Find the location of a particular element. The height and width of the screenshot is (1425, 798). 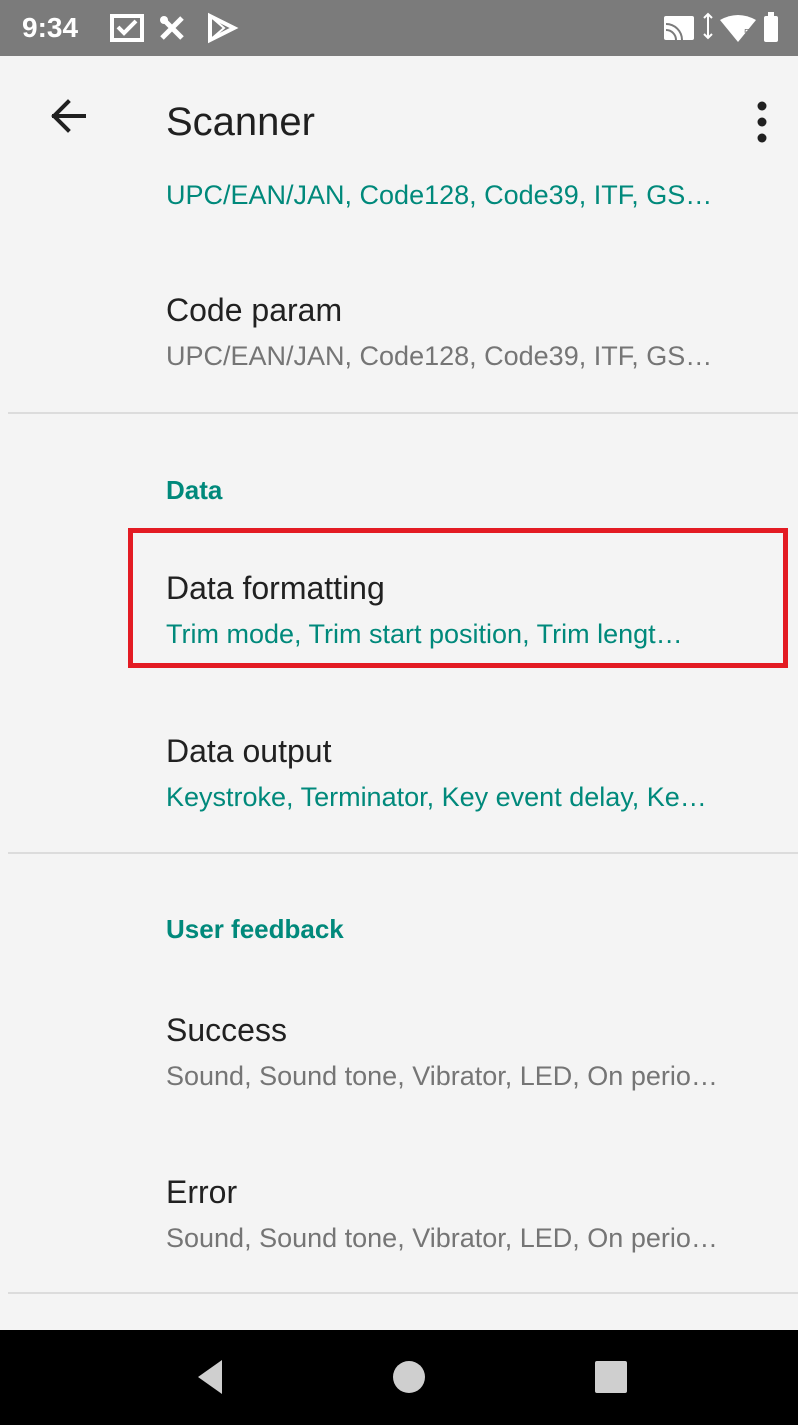

back-button is located at coordinates (70, 116).